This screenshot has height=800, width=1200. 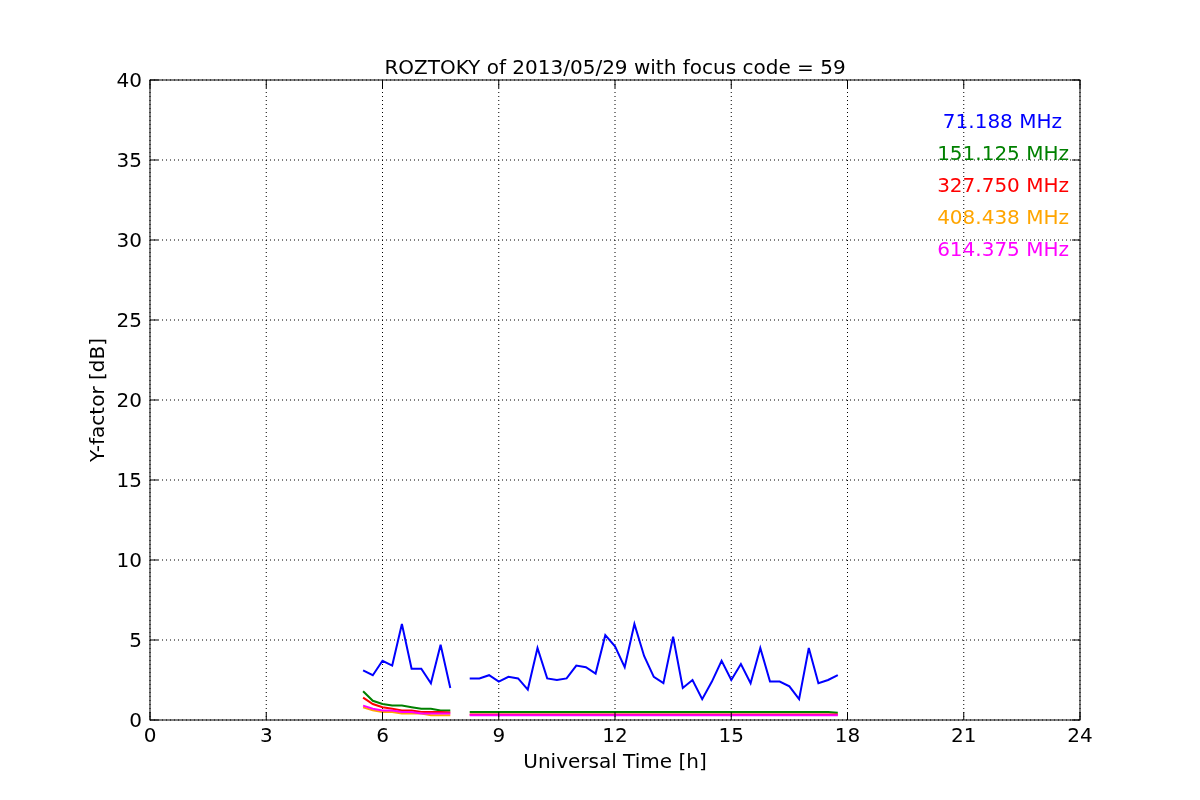 What do you see at coordinates (129, 480) in the screenshot?
I see `y-tick-label: 15` at bounding box center [129, 480].